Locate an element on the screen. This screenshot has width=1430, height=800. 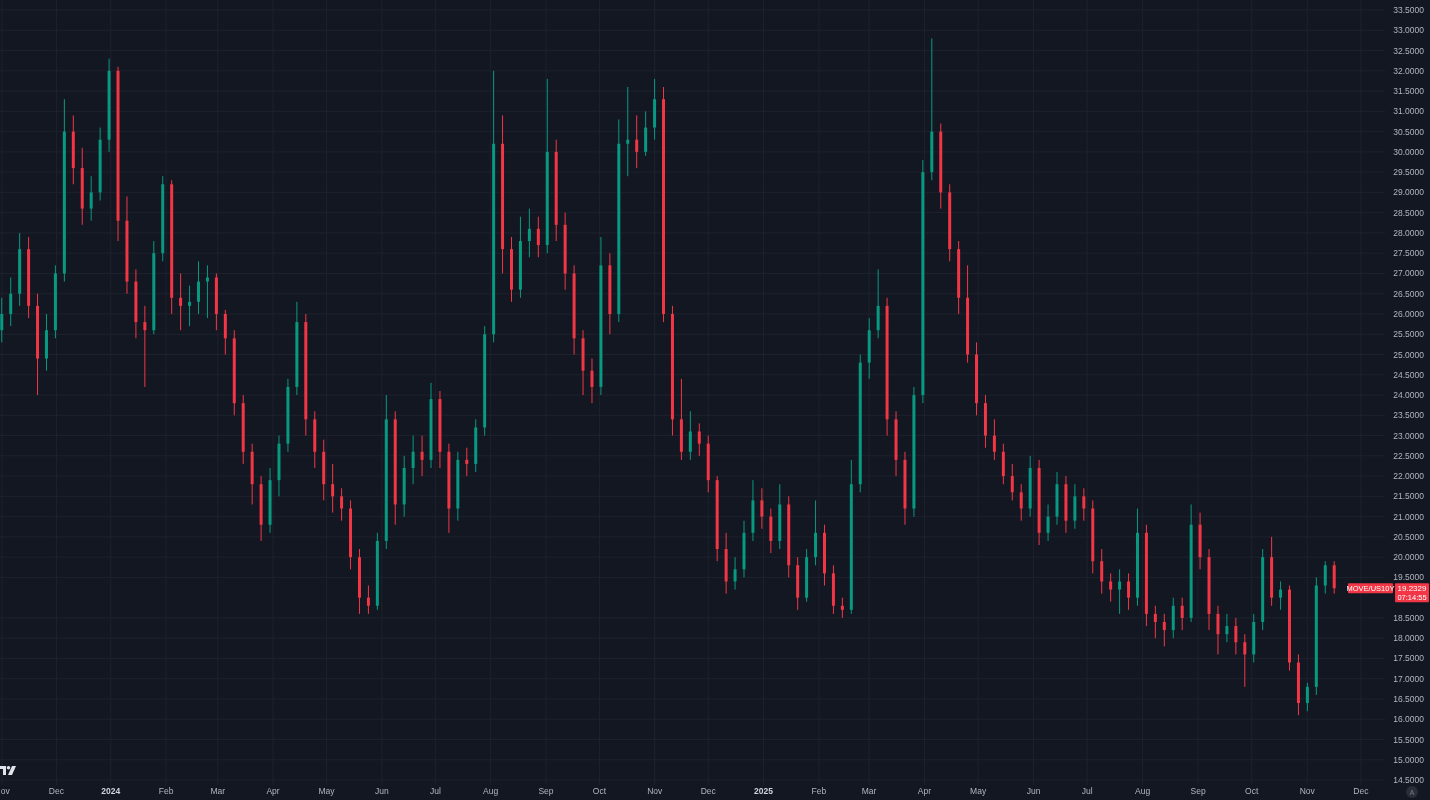
price-axis-label: 24.0000 is located at coordinates (1408, 395).